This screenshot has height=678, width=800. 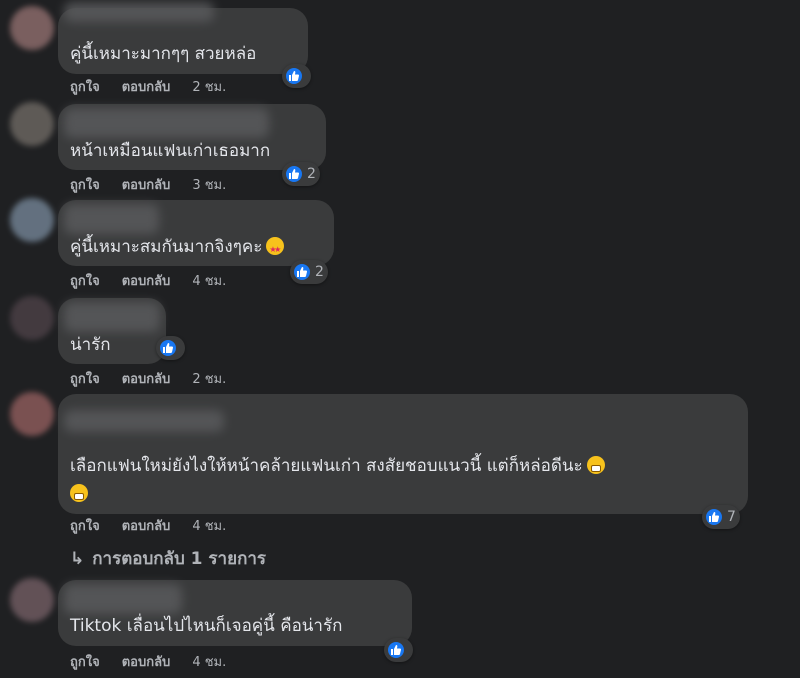 I want to click on reaction-summary: 7, so click(x=721, y=517).